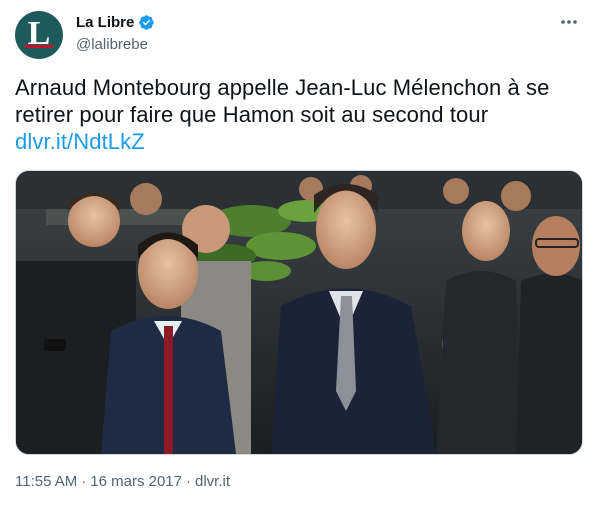 The width and height of the screenshot is (601, 507). I want to click on tweet-source: dlvr.it, so click(212, 481).